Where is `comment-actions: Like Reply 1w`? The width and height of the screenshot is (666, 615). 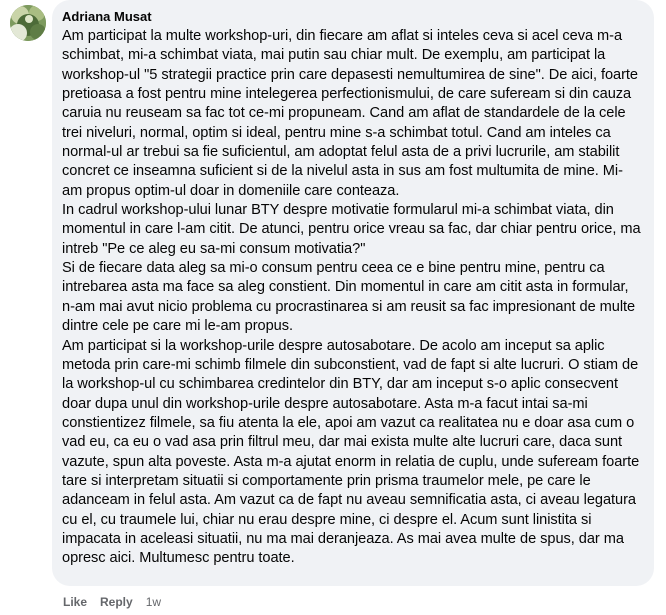 comment-actions: Like Reply 1w is located at coordinates (112, 602).